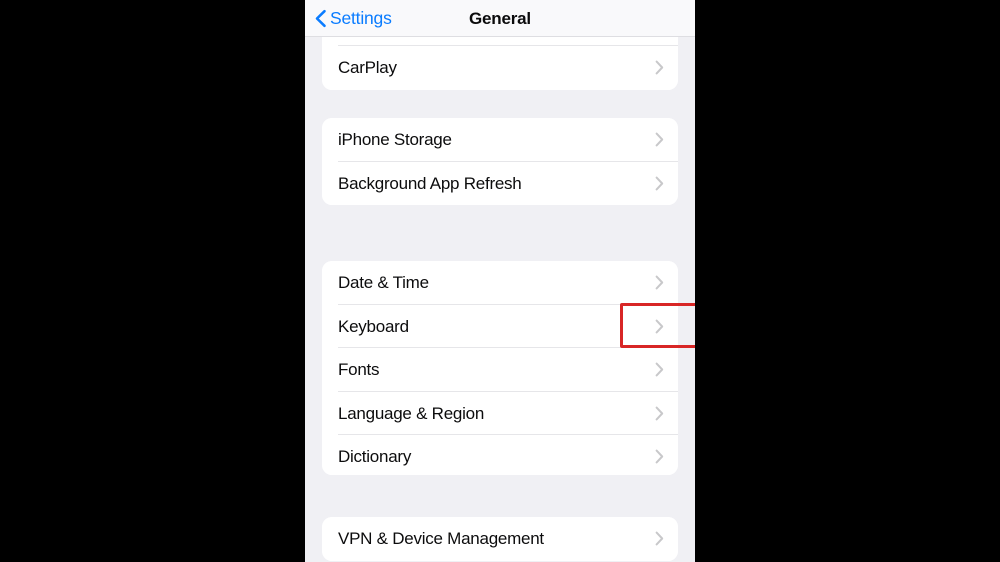 This screenshot has height=562, width=1000. I want to click on list-item-label: iPhone Storage, so click(395, 140).